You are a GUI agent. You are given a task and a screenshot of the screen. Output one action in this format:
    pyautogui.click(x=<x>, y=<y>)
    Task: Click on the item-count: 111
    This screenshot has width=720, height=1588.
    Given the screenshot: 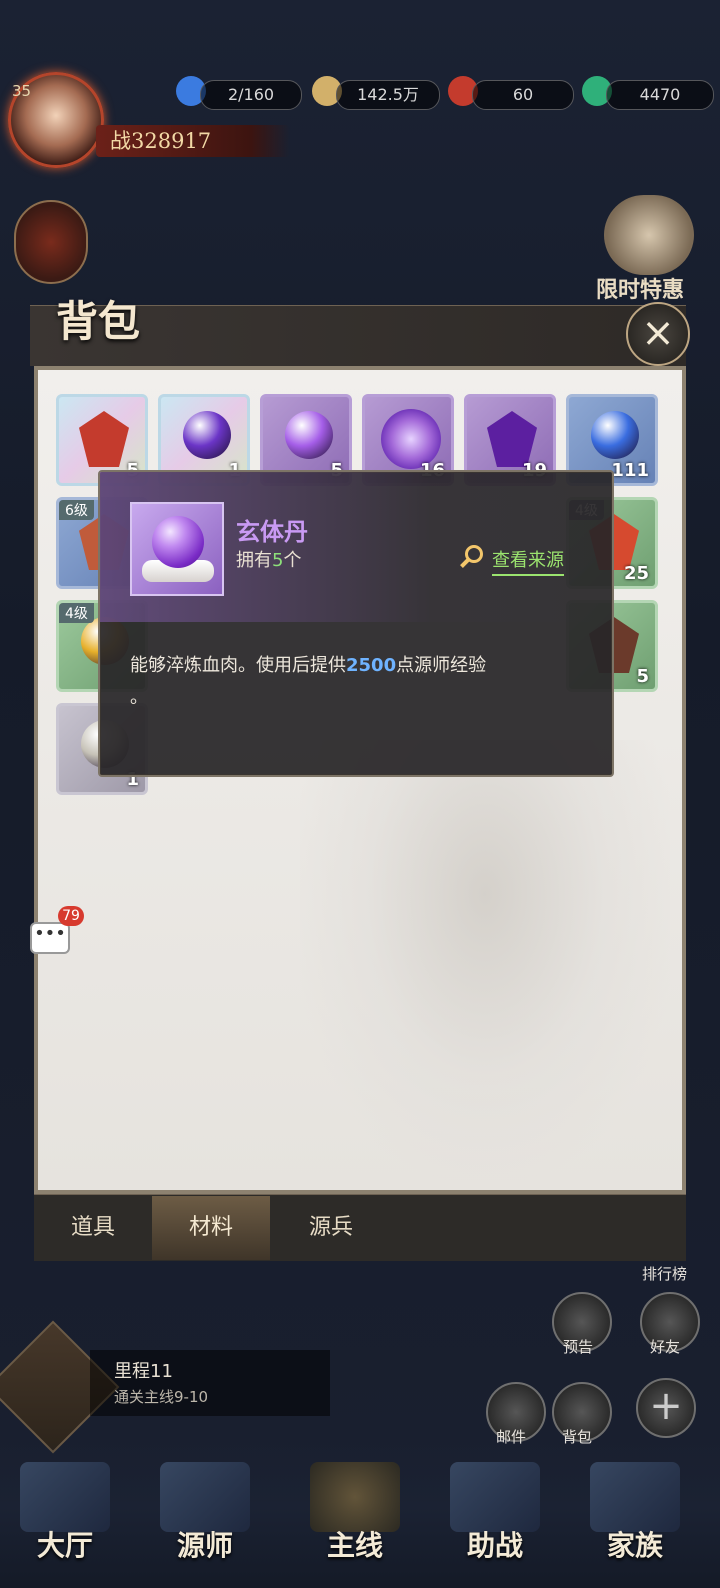 What is the action you would take?
    pyautogui.click(x=630, y=470)
    